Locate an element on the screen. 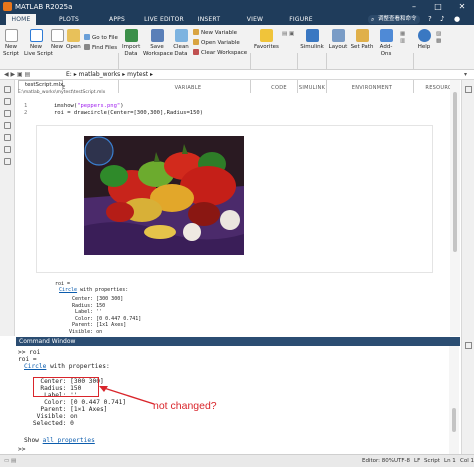  clean-data-label: Clean Data is located at coordinates (181, 50).